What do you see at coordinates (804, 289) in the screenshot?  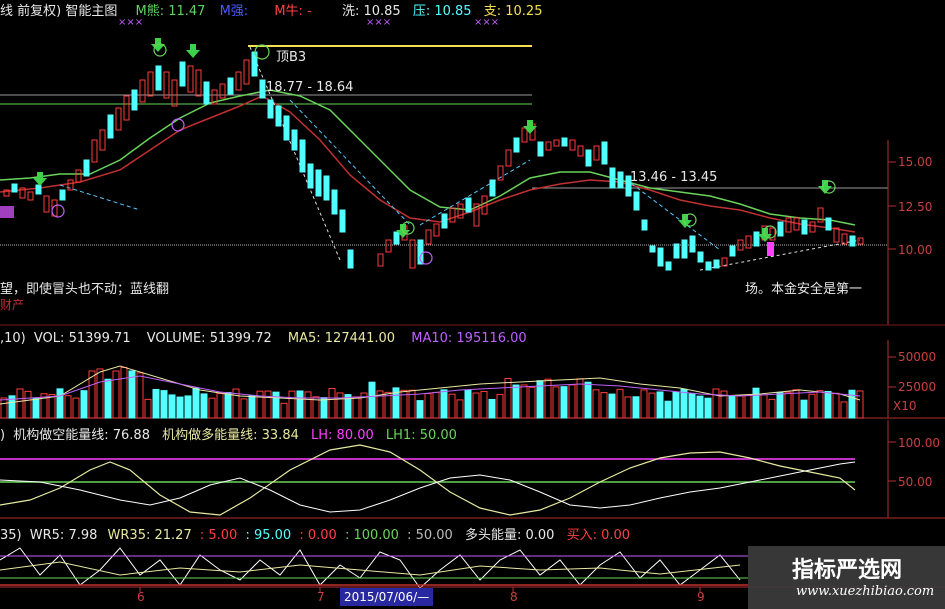 I see `right-note: 场。本金安全是第一` at bounding box center [804, 289].